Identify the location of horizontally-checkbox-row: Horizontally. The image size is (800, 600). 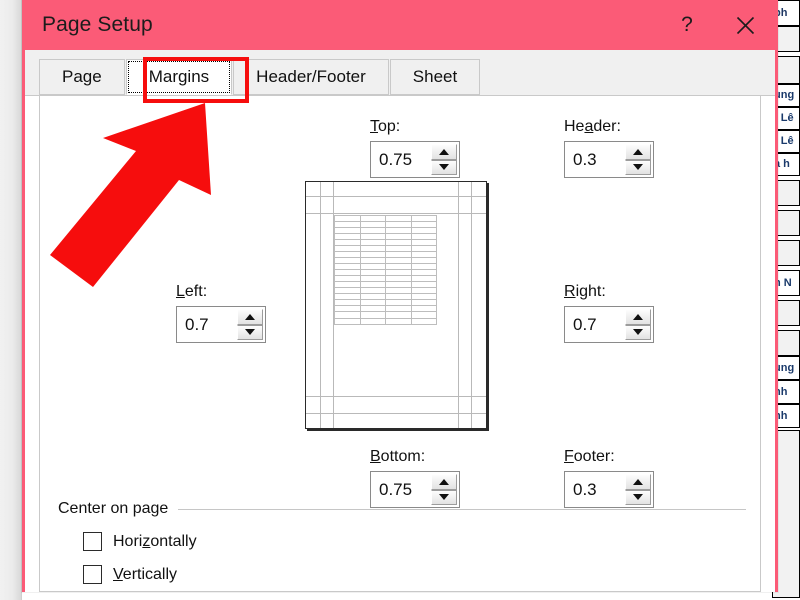
(402, 541).